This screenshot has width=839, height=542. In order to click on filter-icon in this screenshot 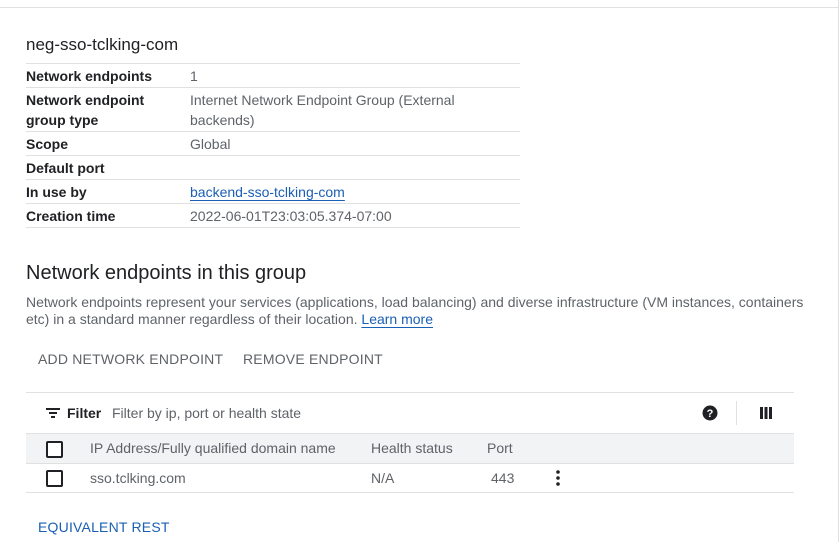, I will do `click(54, 413)`.